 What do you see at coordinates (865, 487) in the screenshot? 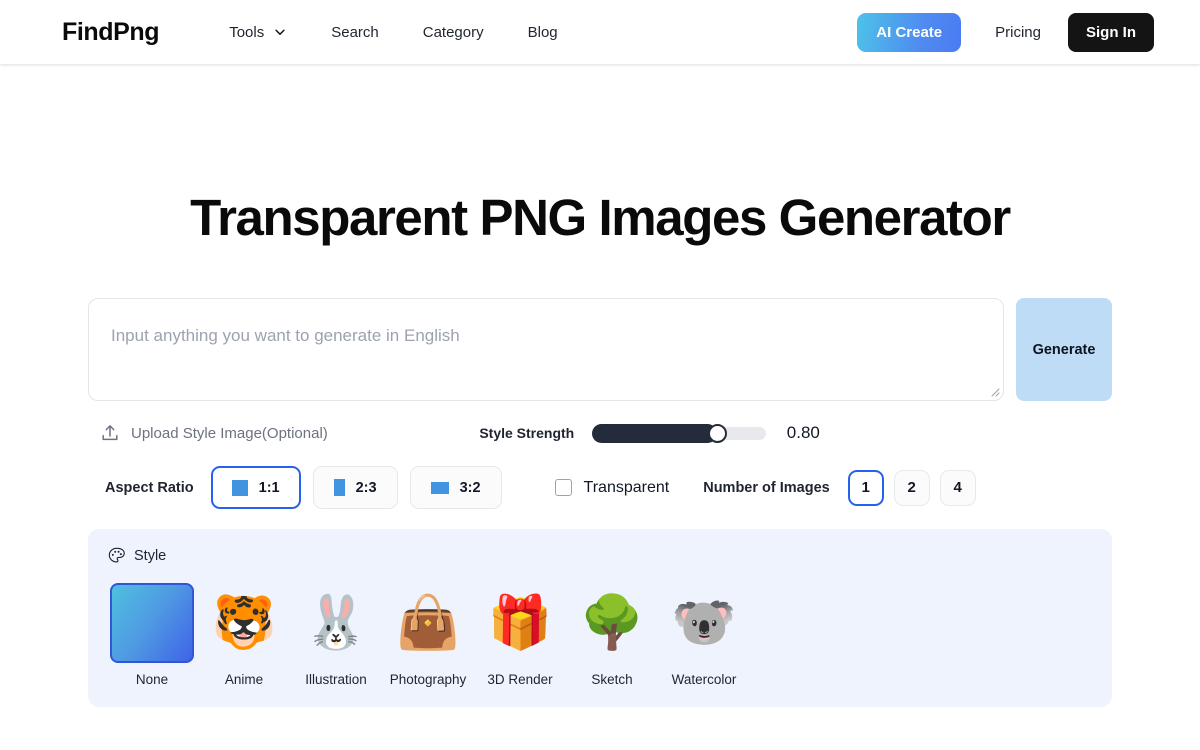
I see `image-count-option-1: 1` at bounding box center [865, 487].